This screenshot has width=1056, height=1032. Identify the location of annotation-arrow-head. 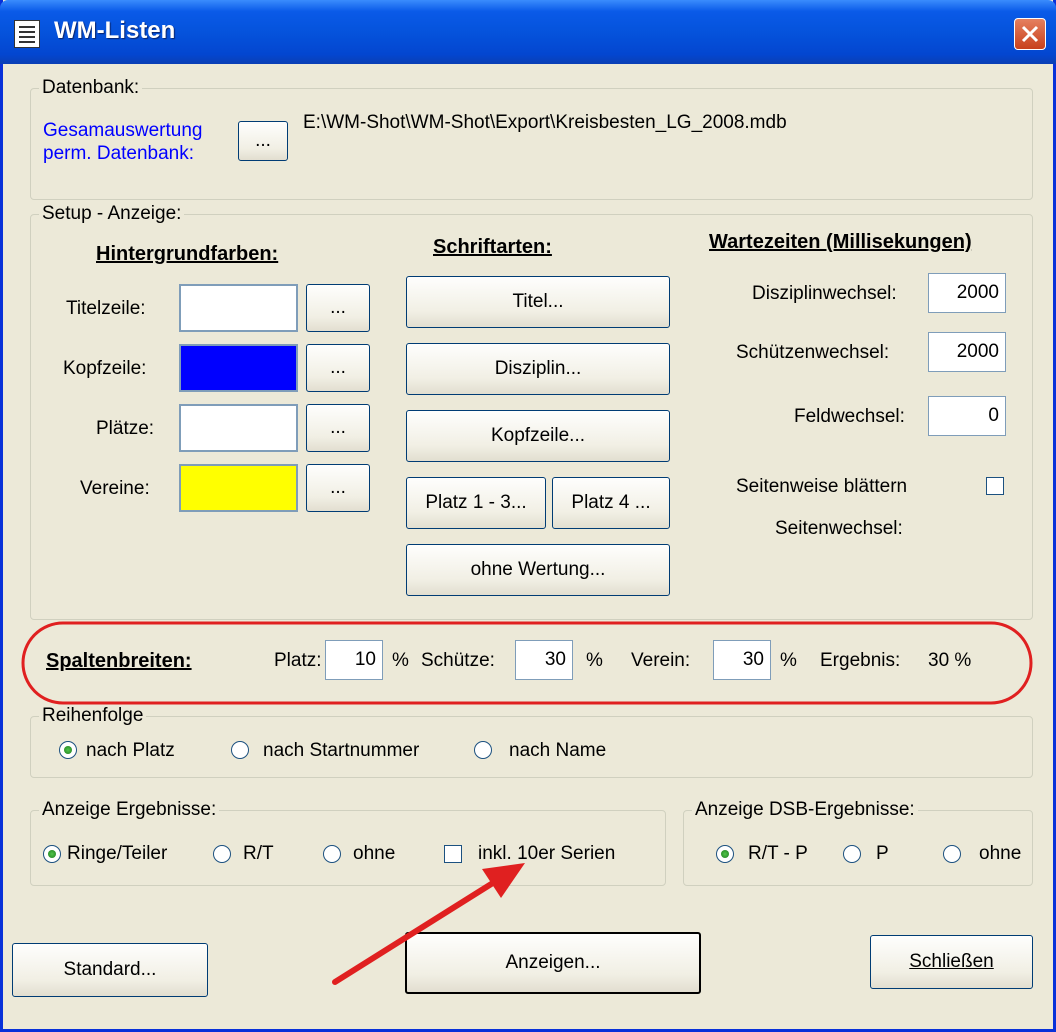
(503, 880).